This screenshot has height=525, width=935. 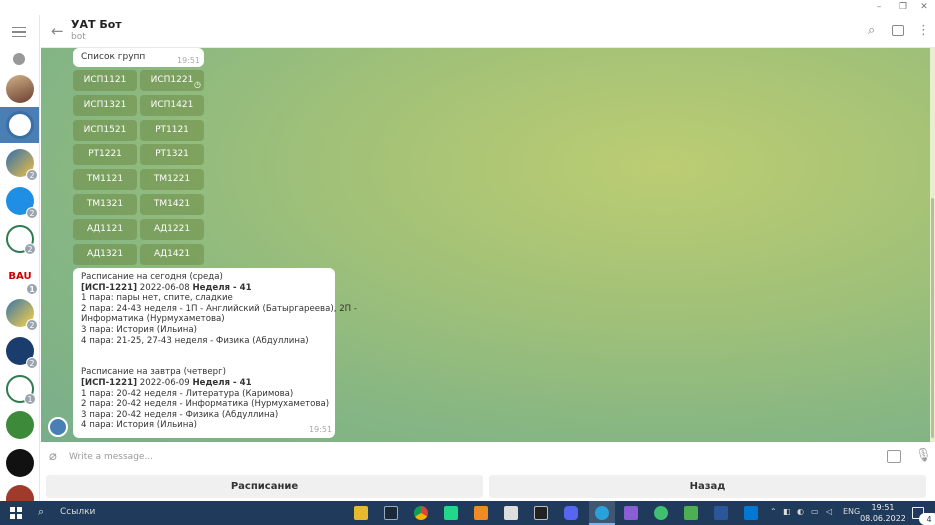 I want to click on arrow-left-icon: ←, so click(x=57, y=31).